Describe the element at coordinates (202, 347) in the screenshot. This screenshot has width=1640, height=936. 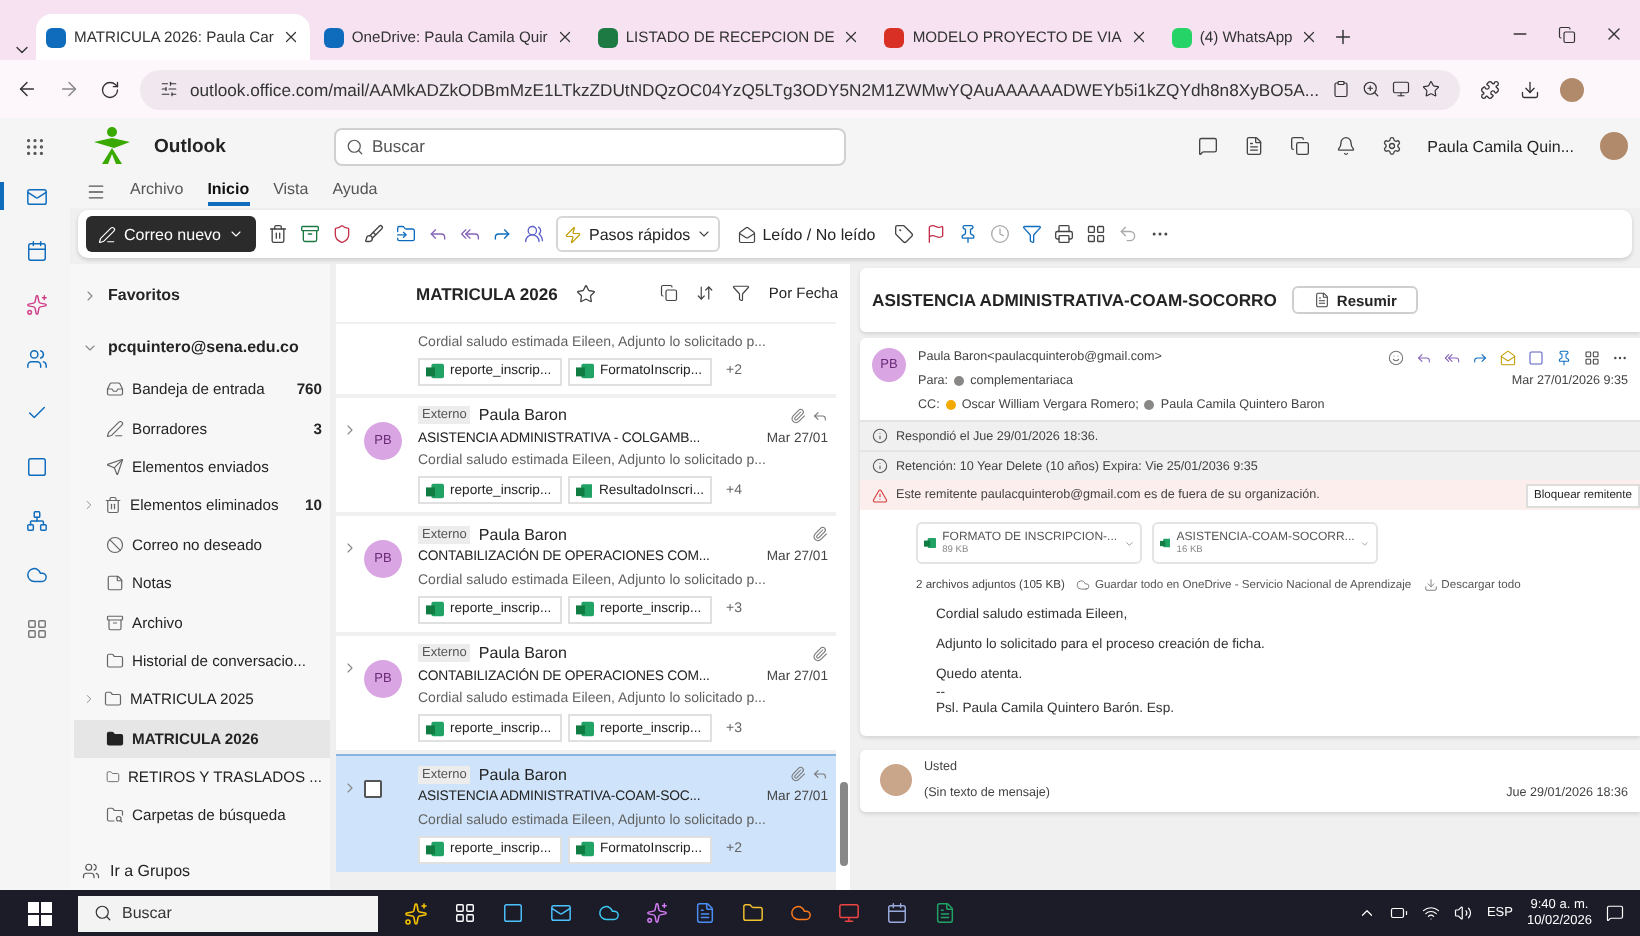
I see `account-section: pcquintero@sena.edu.co` at that location.